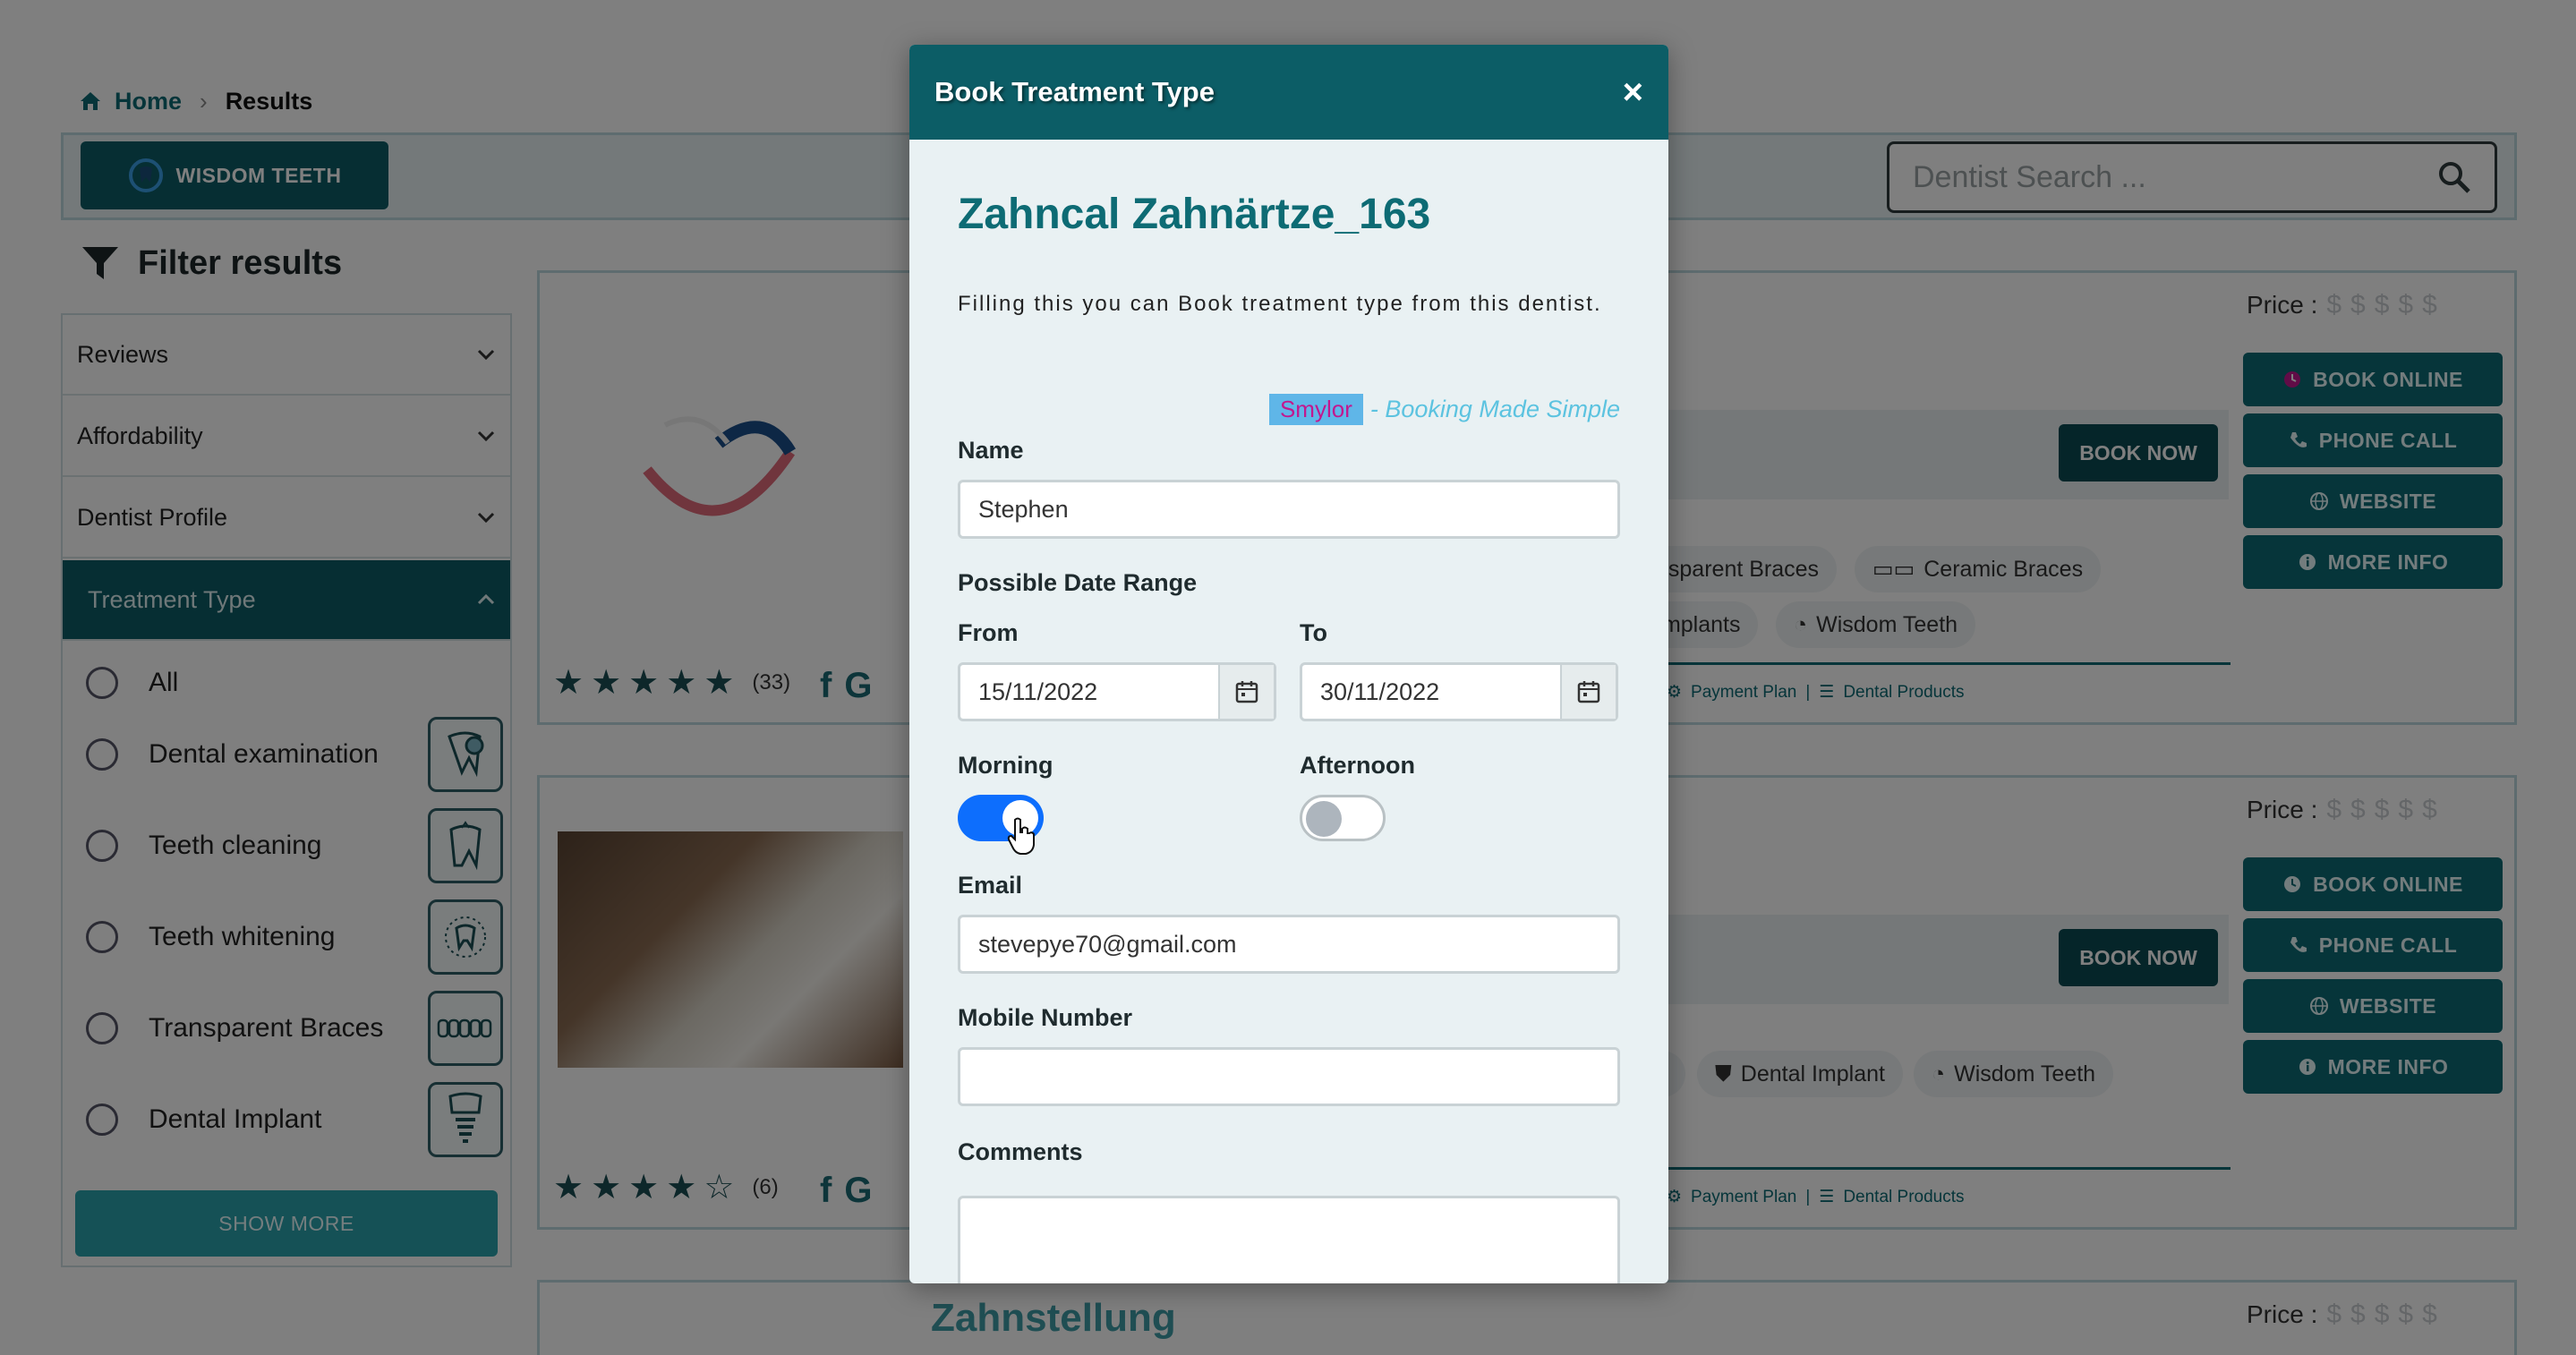 The image size is (2576, 1355). What do you see at coordinates (1289, 1076) in the screenshot?
I see `mobile-number-field` at bounding box center [1289, 1076].